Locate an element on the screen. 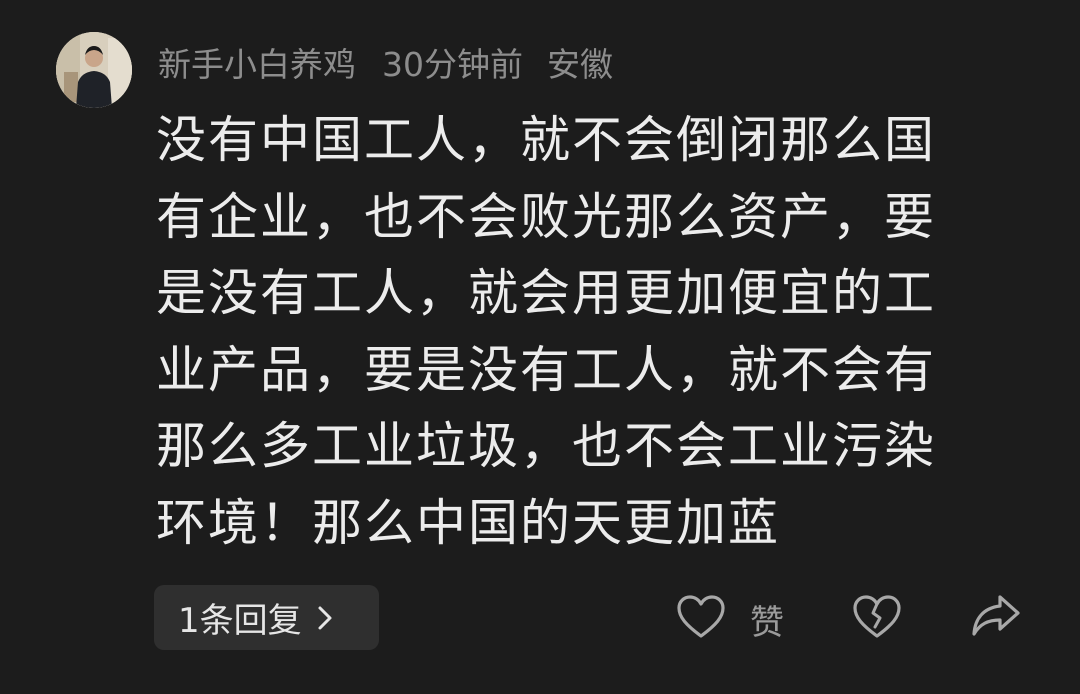 This screenshot has height=694, width=1080. comment-time: 30分钟前 is located at coordinates (452, 64).